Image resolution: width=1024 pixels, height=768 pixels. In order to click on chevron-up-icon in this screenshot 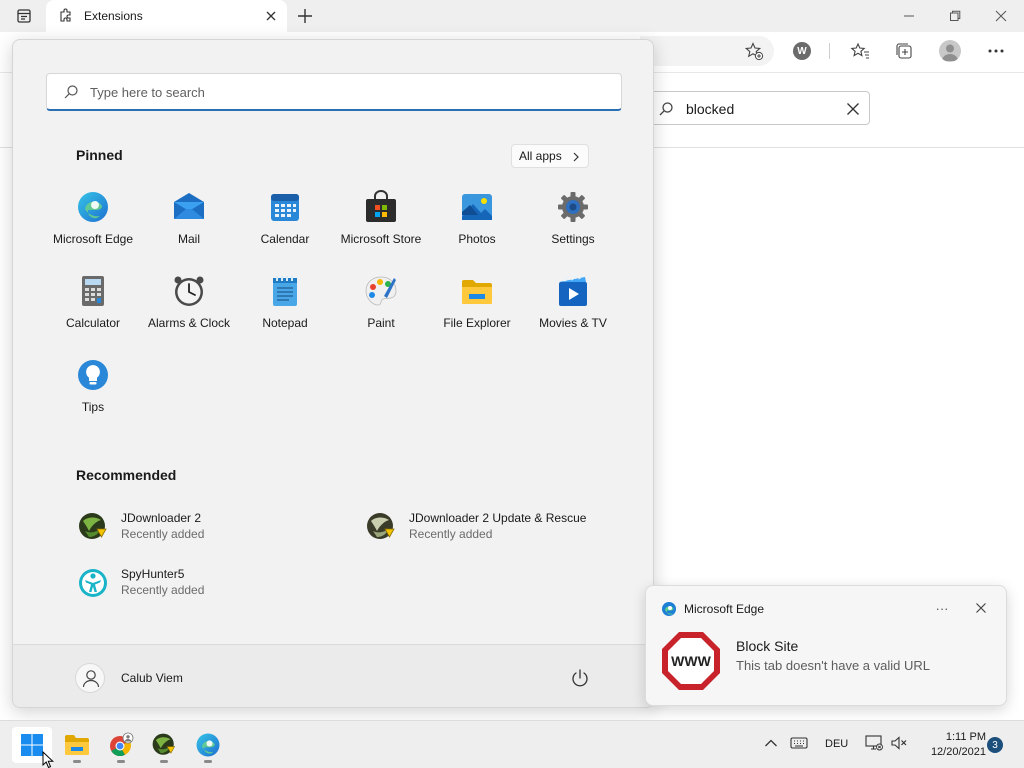, I will do `click(771, 743)`.